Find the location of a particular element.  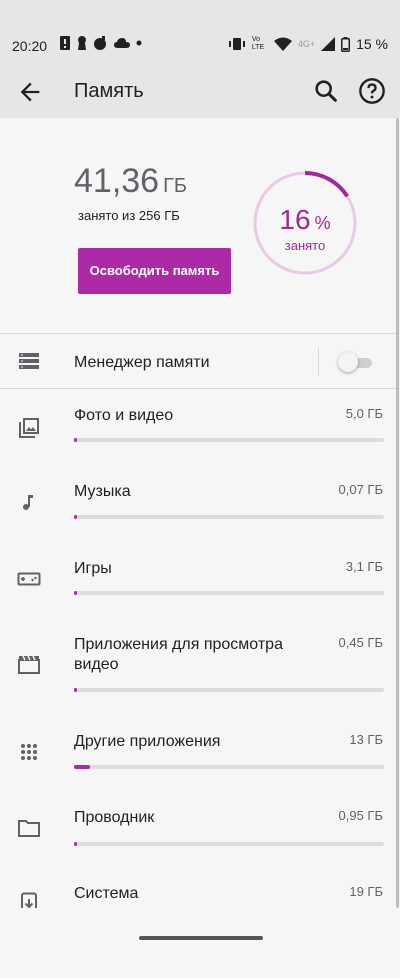

used-value: 41,36 is located at coordinates (117, 181).